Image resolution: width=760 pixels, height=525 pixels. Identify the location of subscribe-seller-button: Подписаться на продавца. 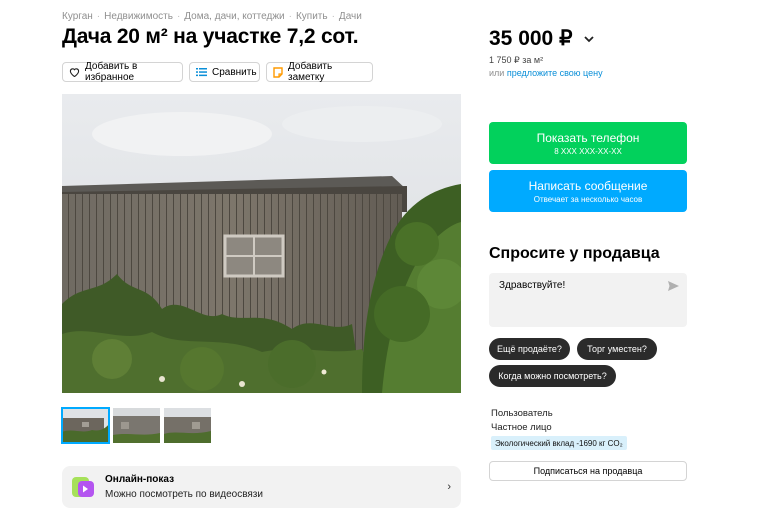
(588, 471).